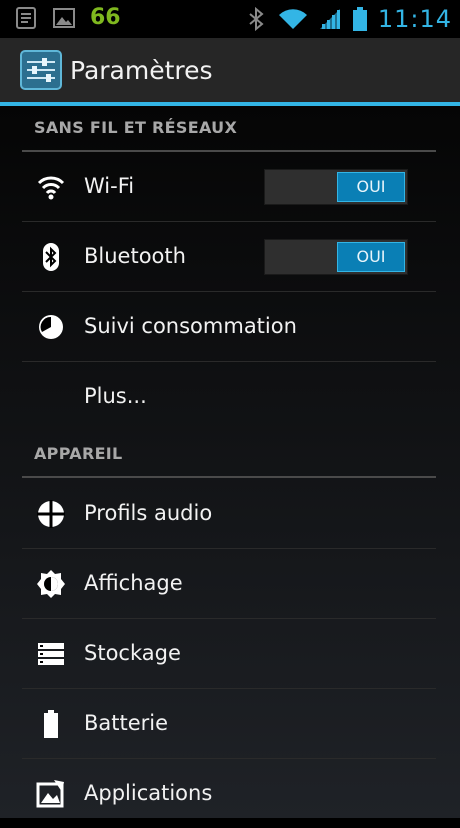 The width and height of the screenshot is (460, 828). Describe the element at coordinates (229, 584) in the screenshot. I see `settings-item-display: Affichage` at that location.